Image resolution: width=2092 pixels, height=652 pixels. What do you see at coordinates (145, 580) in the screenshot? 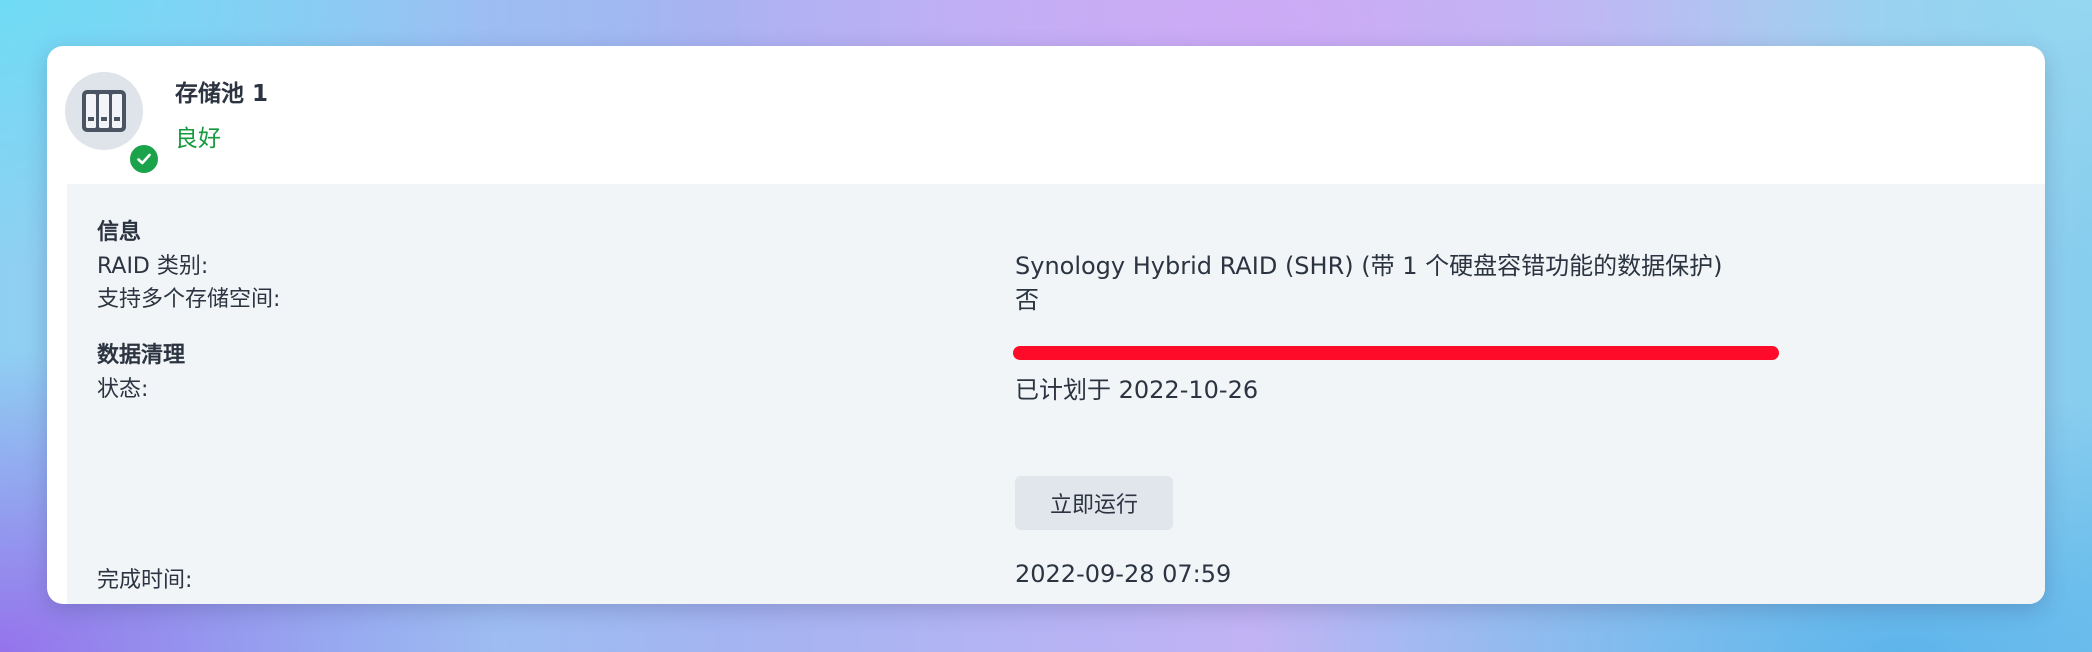
I see `completed-time-label: 完成时间:` at bounding box center [145, 580].